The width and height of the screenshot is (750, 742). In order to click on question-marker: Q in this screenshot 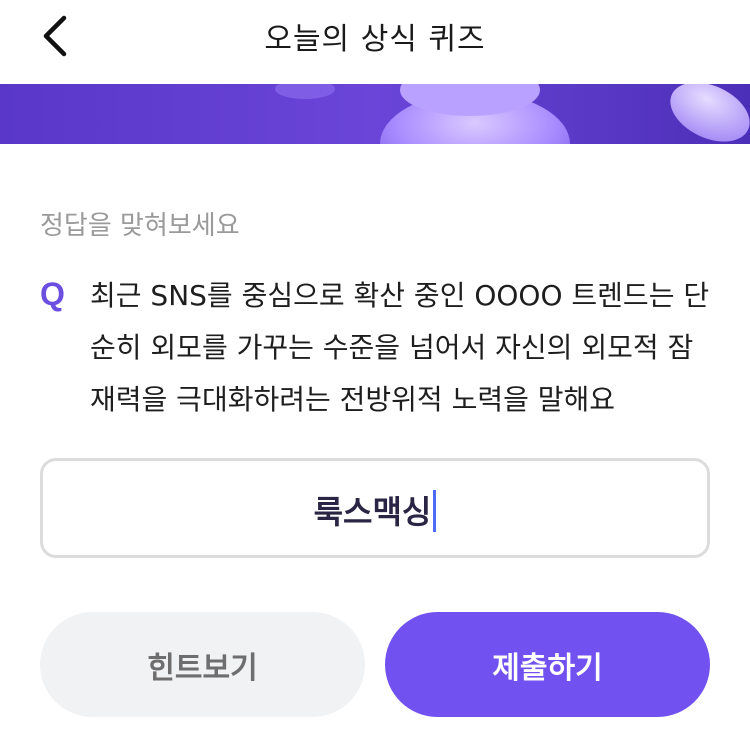, I will do `click(52, 294)`.